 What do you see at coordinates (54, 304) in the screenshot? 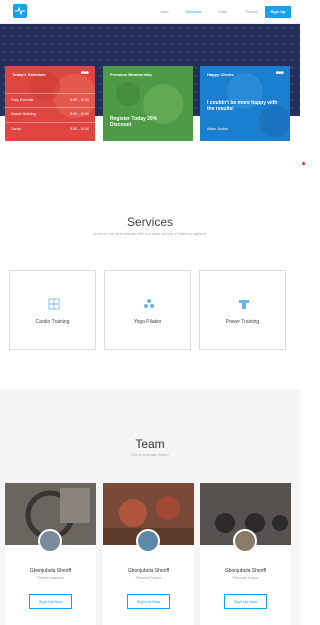
I see `cardio-icon` at bounding box center [54, 304].